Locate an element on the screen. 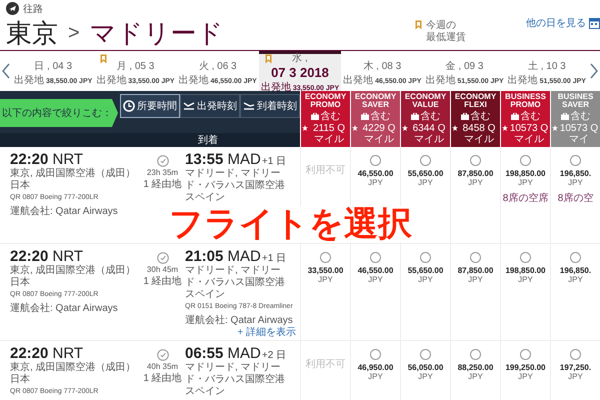 This screenshot has width=600, height=400. fare-price: 197,250. is located at coordinates (576, 367).